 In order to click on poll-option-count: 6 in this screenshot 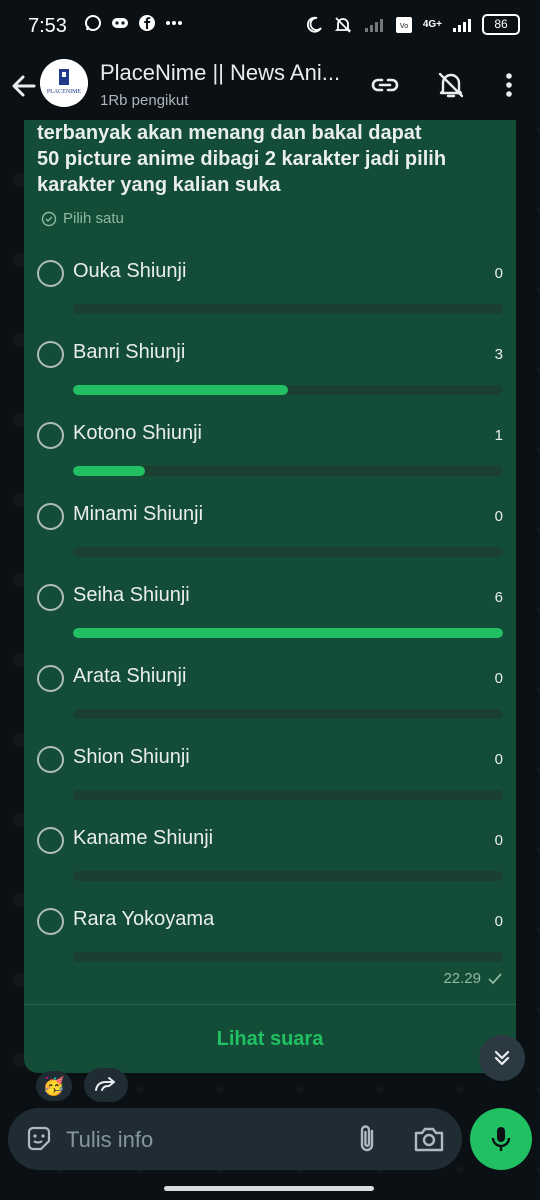, I will do `click(498, 597)`.